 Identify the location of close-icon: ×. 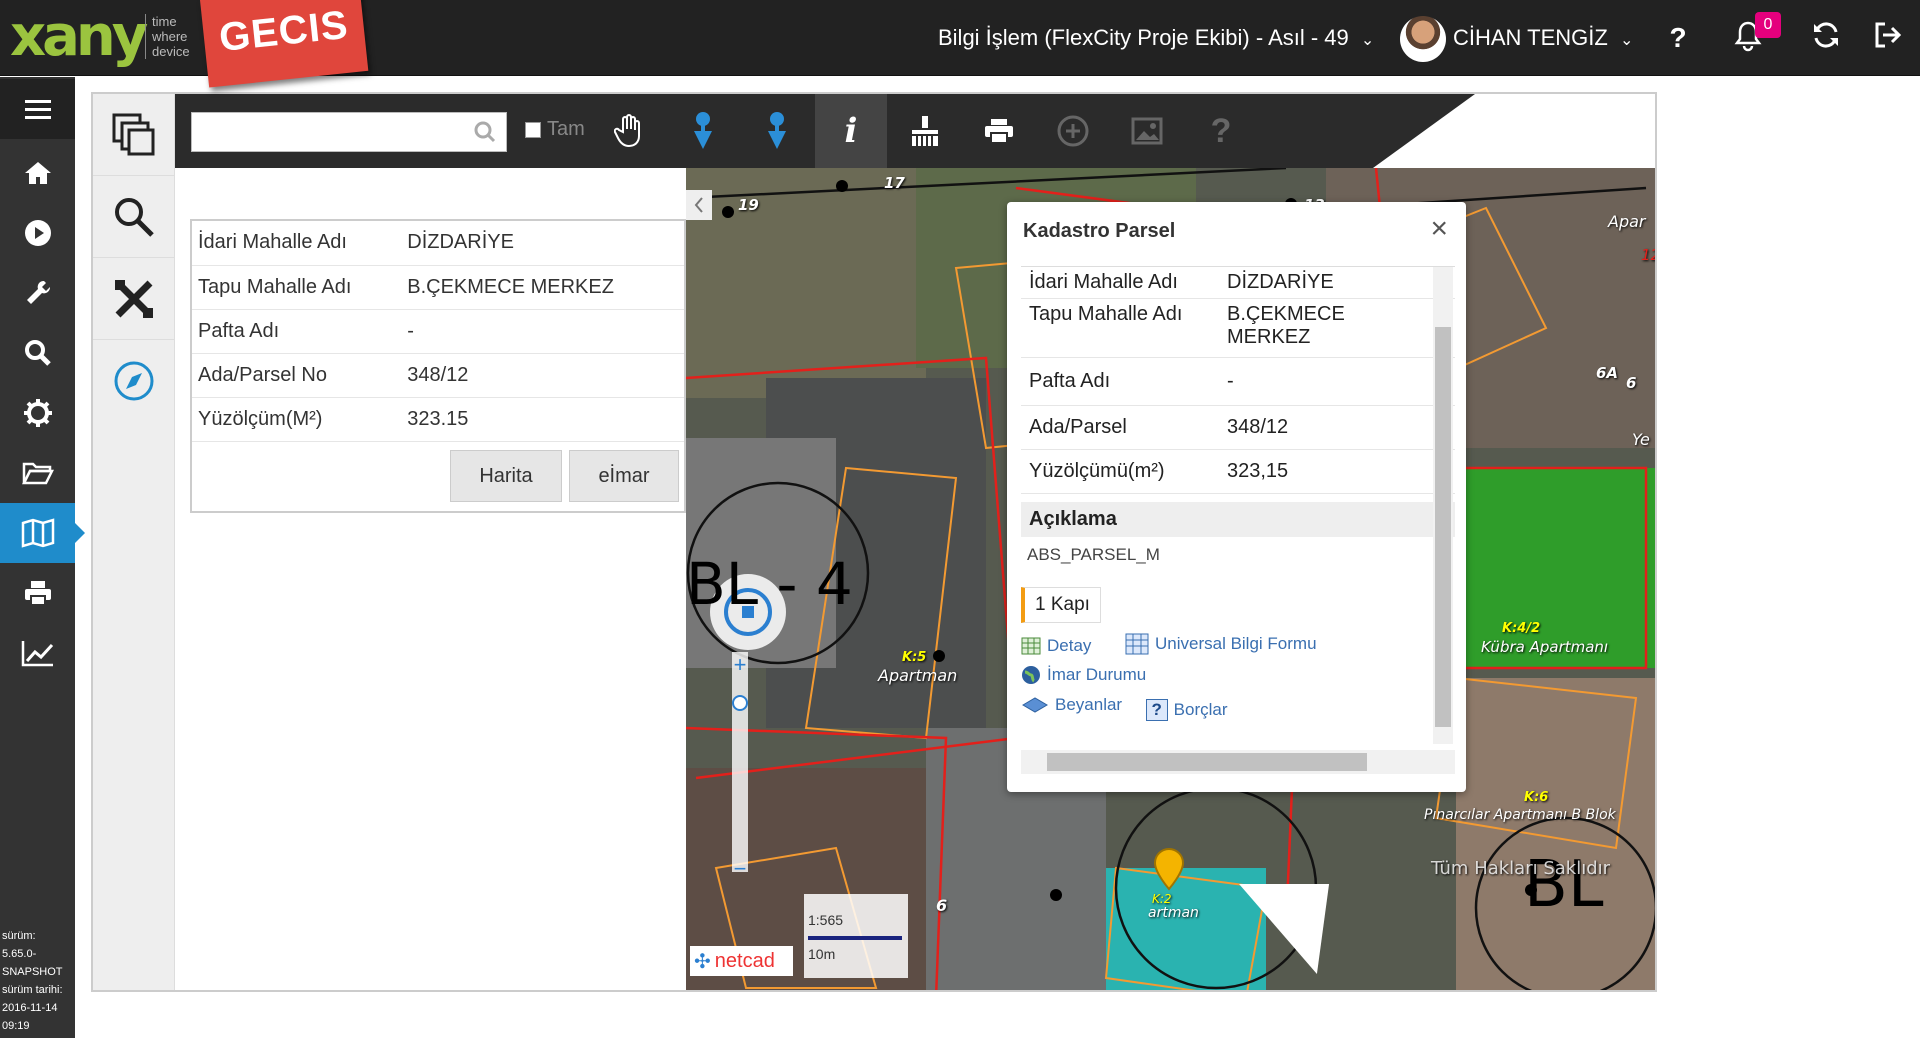
(1439, 229).